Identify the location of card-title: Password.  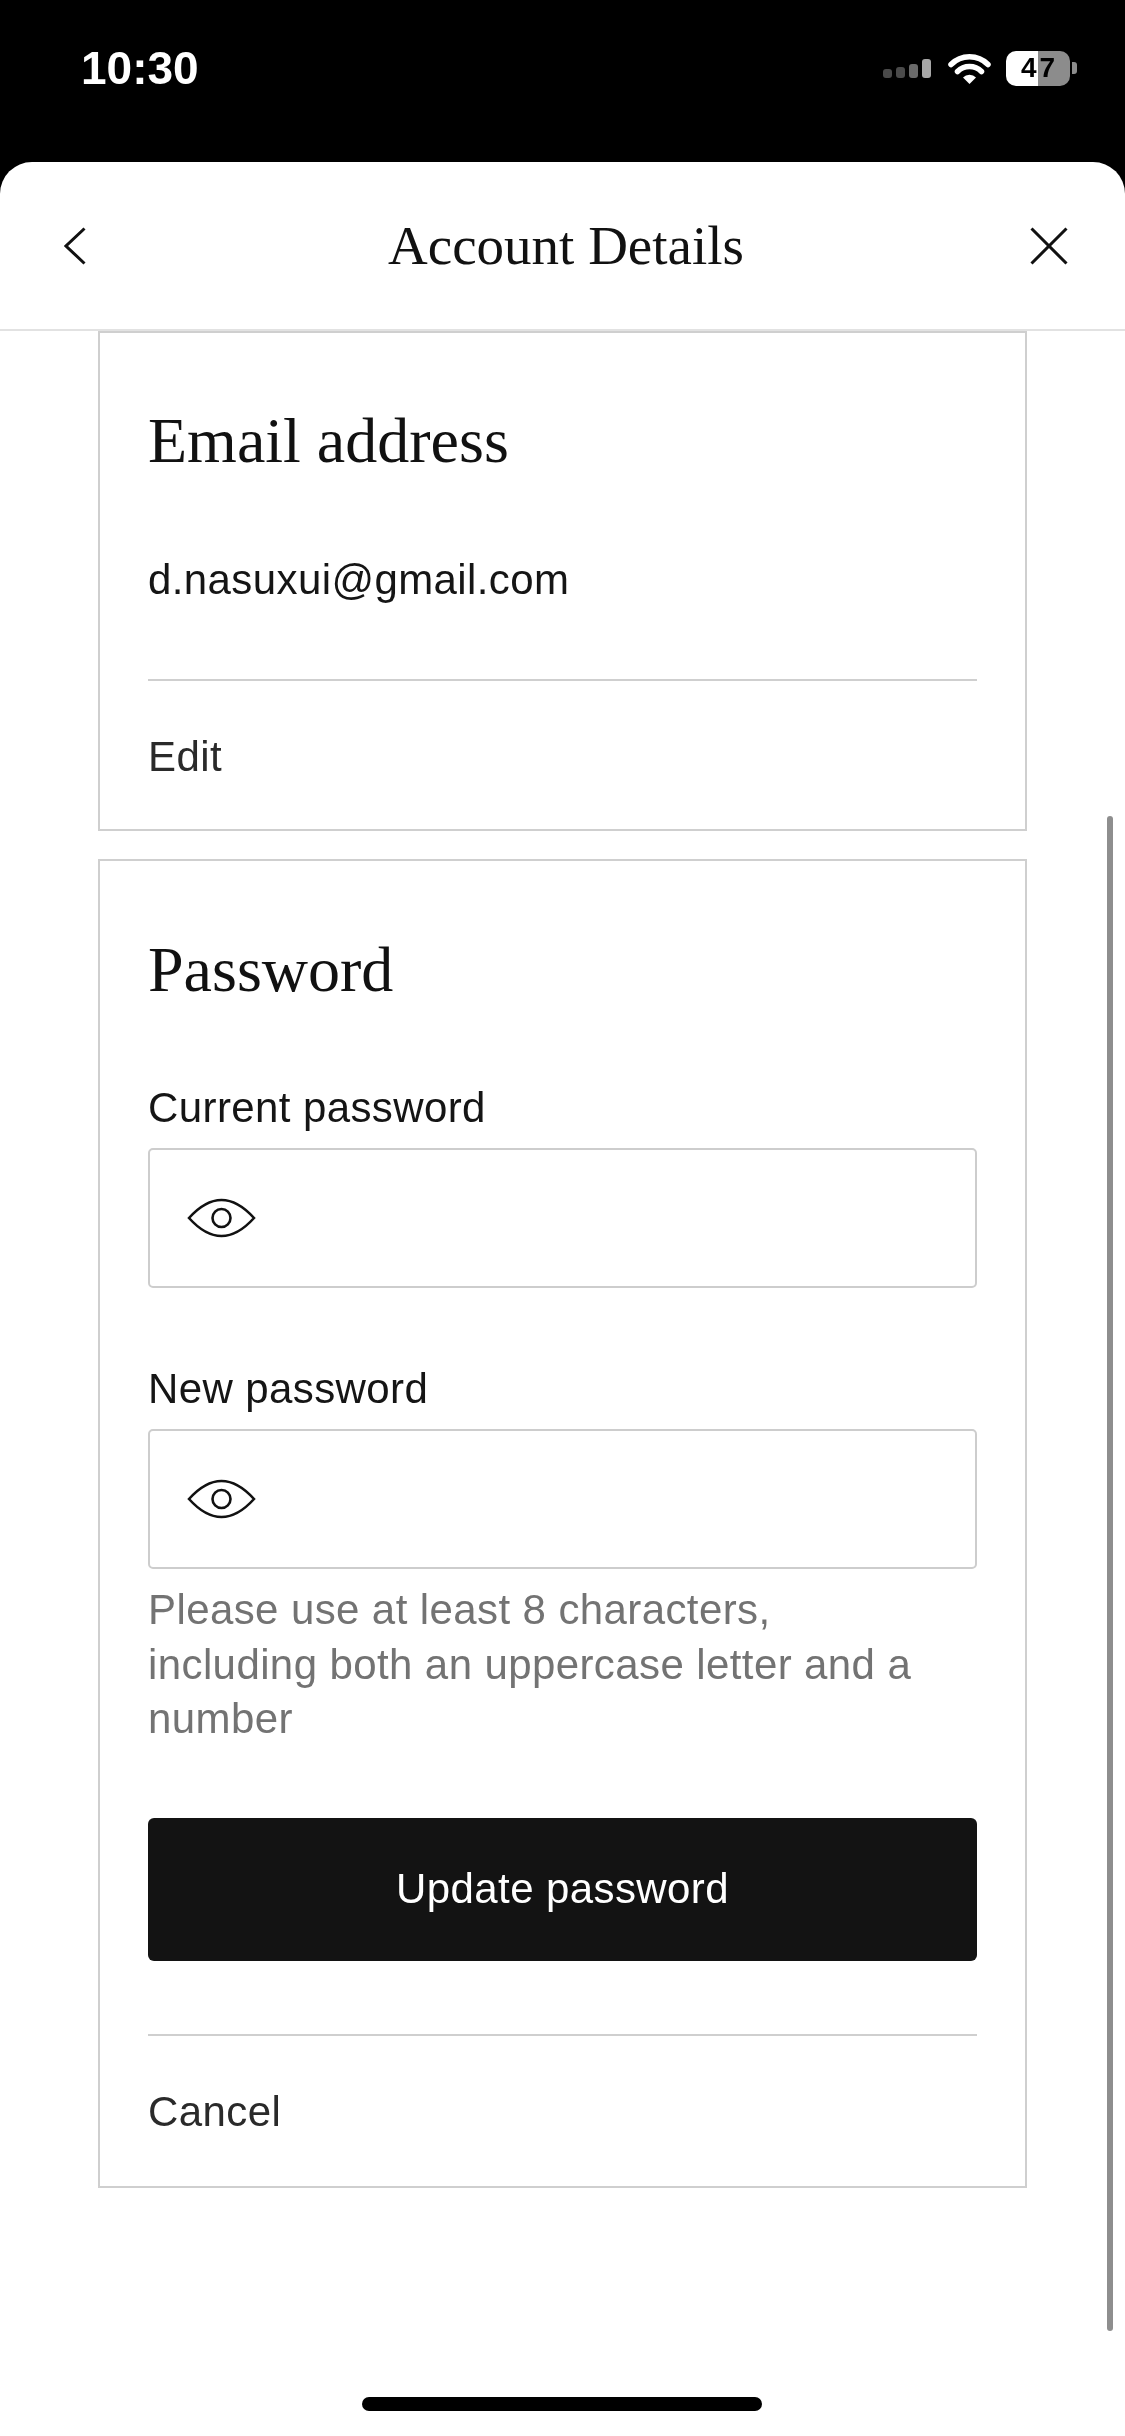
(271, 970).